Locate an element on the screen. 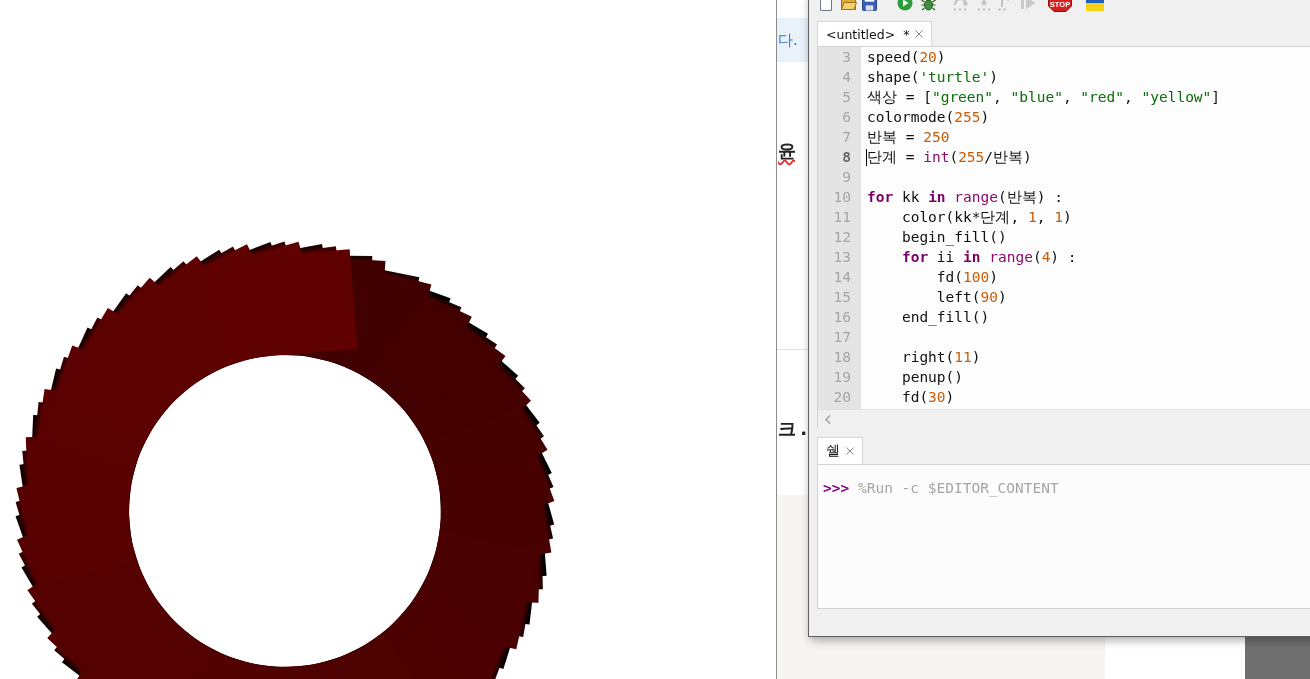  line-number: 17 is located at coordinates (842, 337).